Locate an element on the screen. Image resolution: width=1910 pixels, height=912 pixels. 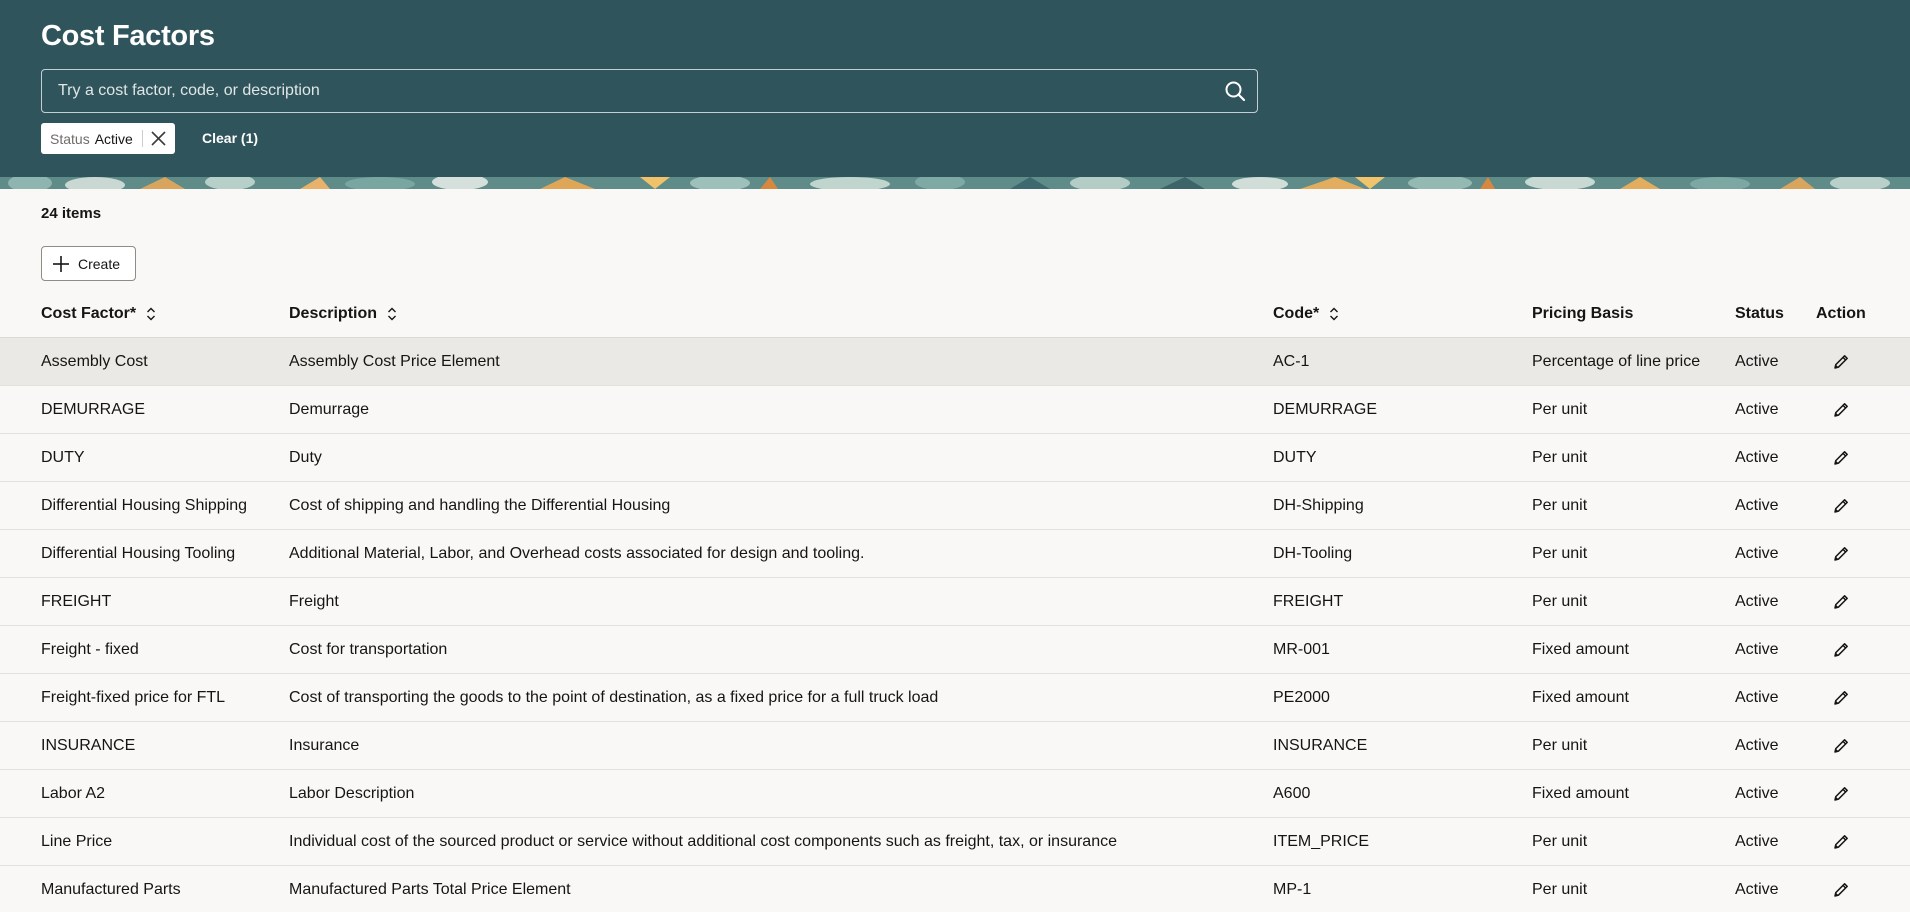
cell-pricing-basis: Fixed amount is located at coordinates (1580, 649).